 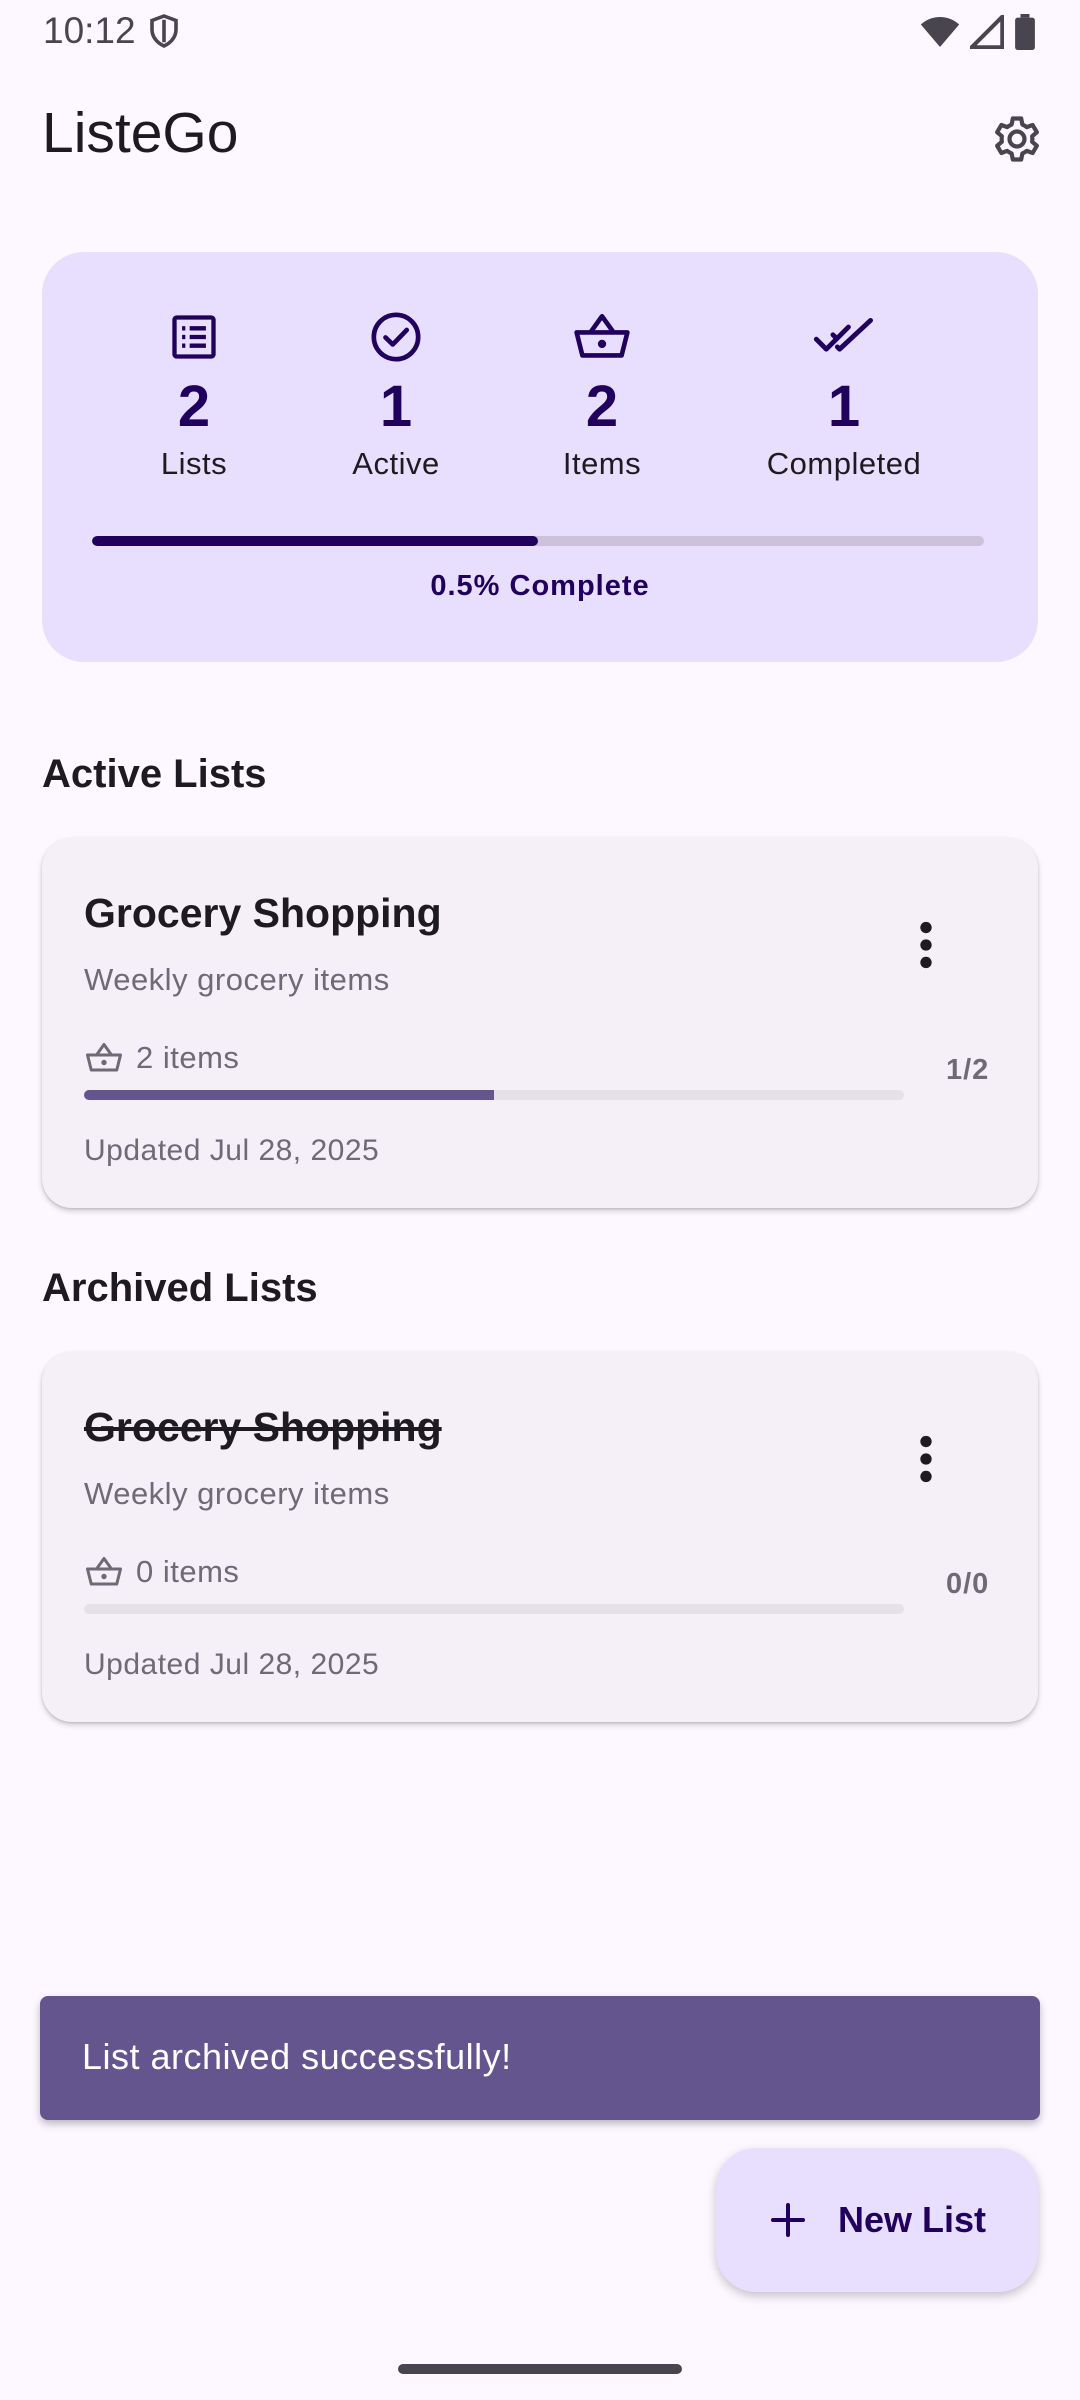 I want to click on card-items-row: 0 items, so click(x=161, y=1572).